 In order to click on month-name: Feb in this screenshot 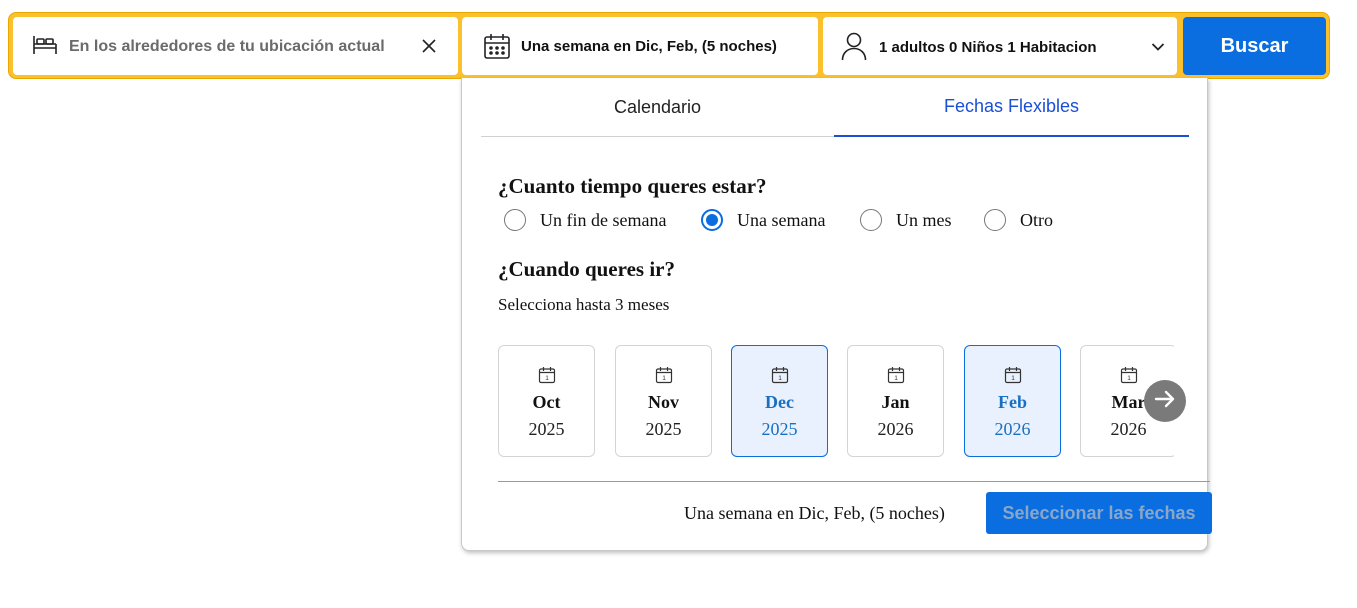, I will do `click(1012, 402)`.